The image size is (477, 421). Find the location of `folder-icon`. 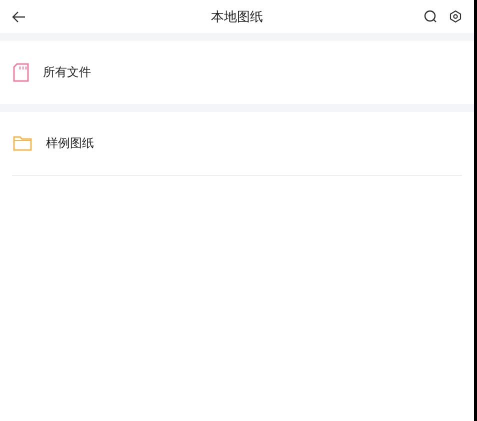

folder-icon is located at coordinates (22, 143).